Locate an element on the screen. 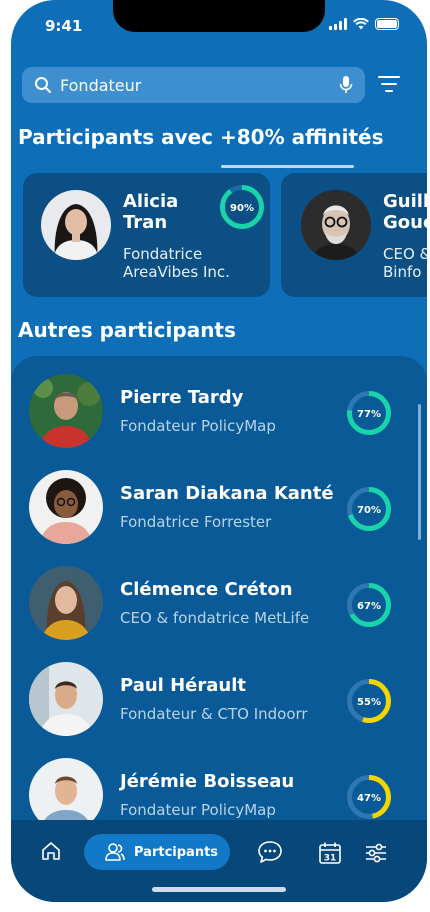  battery-icon is located at coordinates (387, 24).